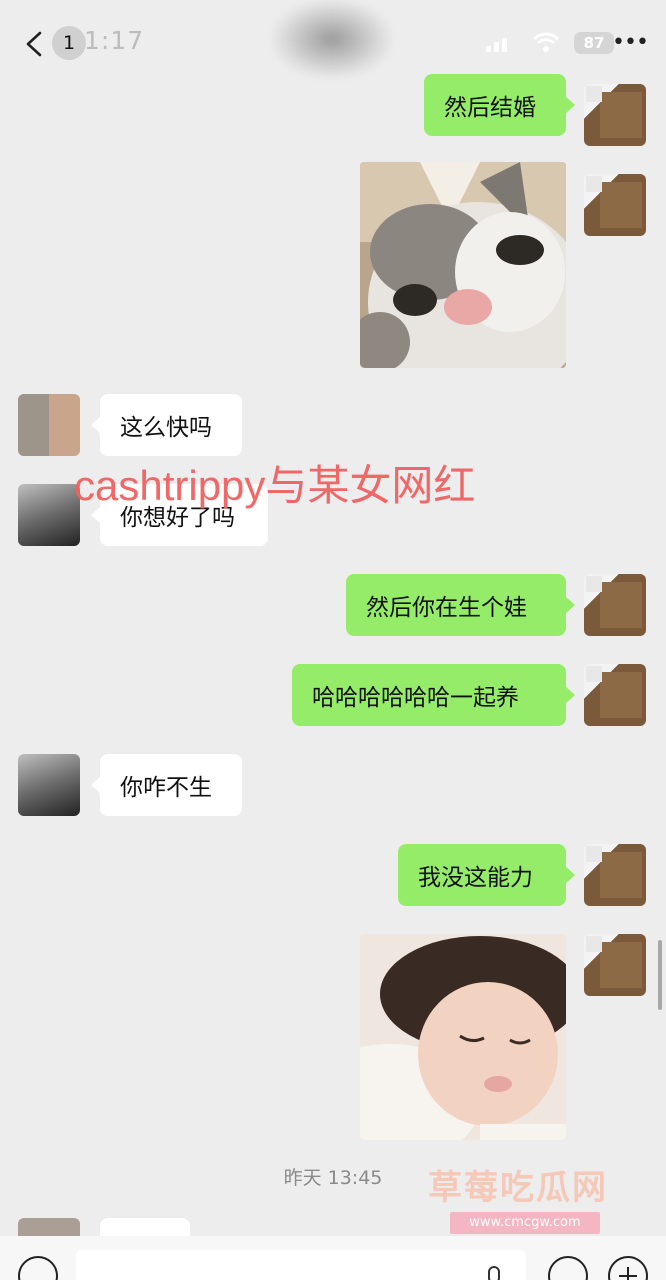 This screenshot has height=1280, width=666. Describe the element at coordinates (594, 43) in the screenshot. I see `battery-indicator: 87` at that location.